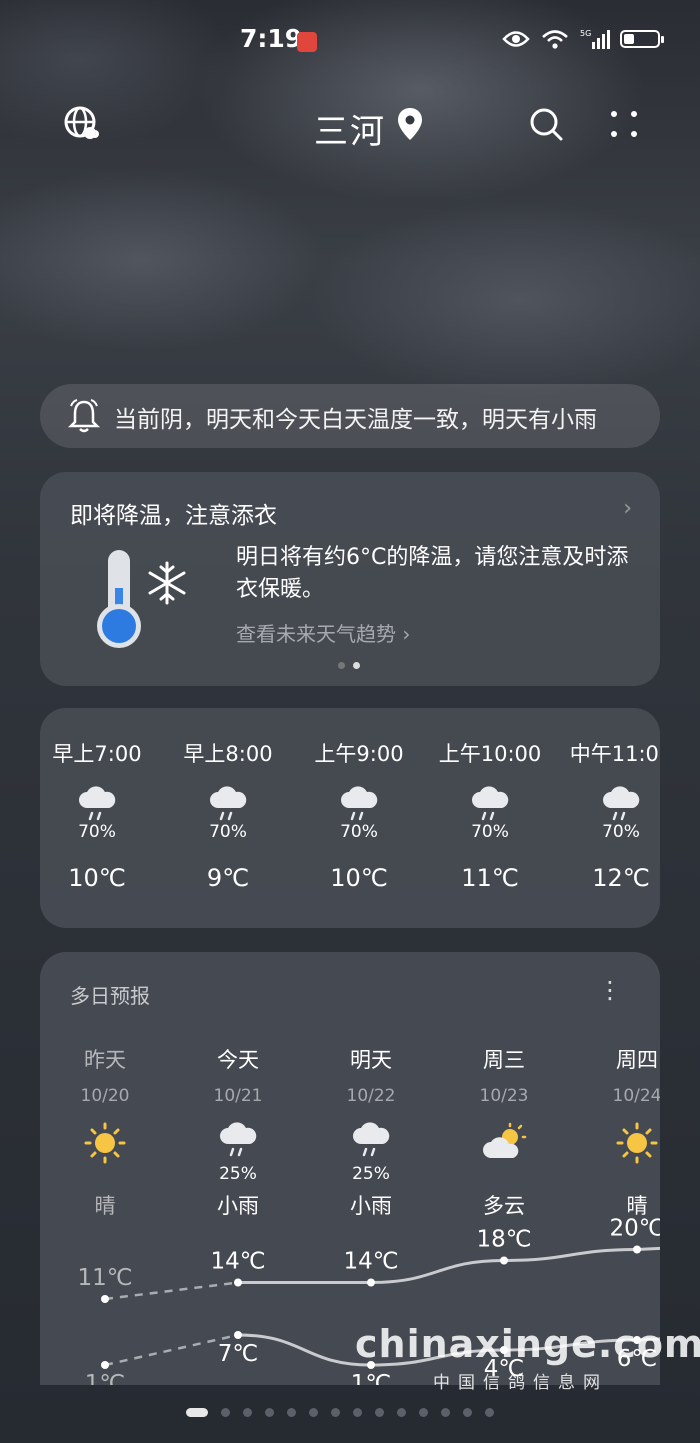  I want to click on hour-time: 早上8:00, so click(228, 754).